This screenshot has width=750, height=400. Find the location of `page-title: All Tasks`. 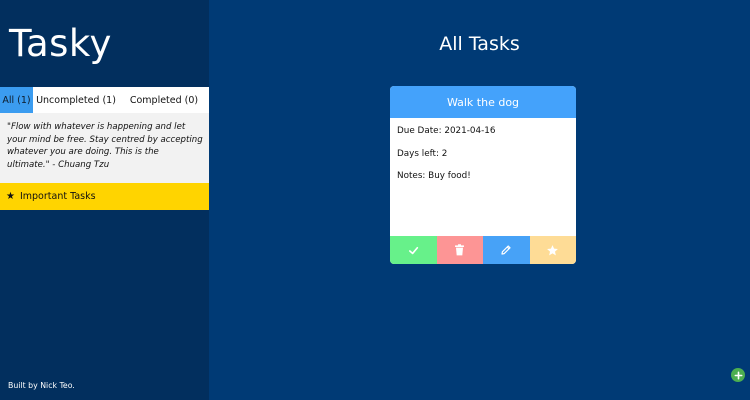

page-title: All Tasks is located at coordinates (479, 44).